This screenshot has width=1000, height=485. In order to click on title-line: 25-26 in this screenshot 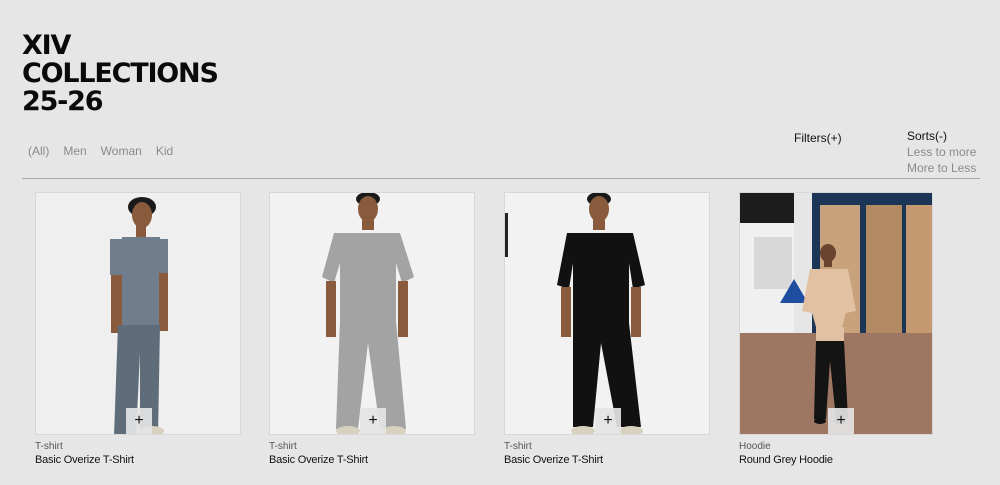, I will do `click(63, 101)`.